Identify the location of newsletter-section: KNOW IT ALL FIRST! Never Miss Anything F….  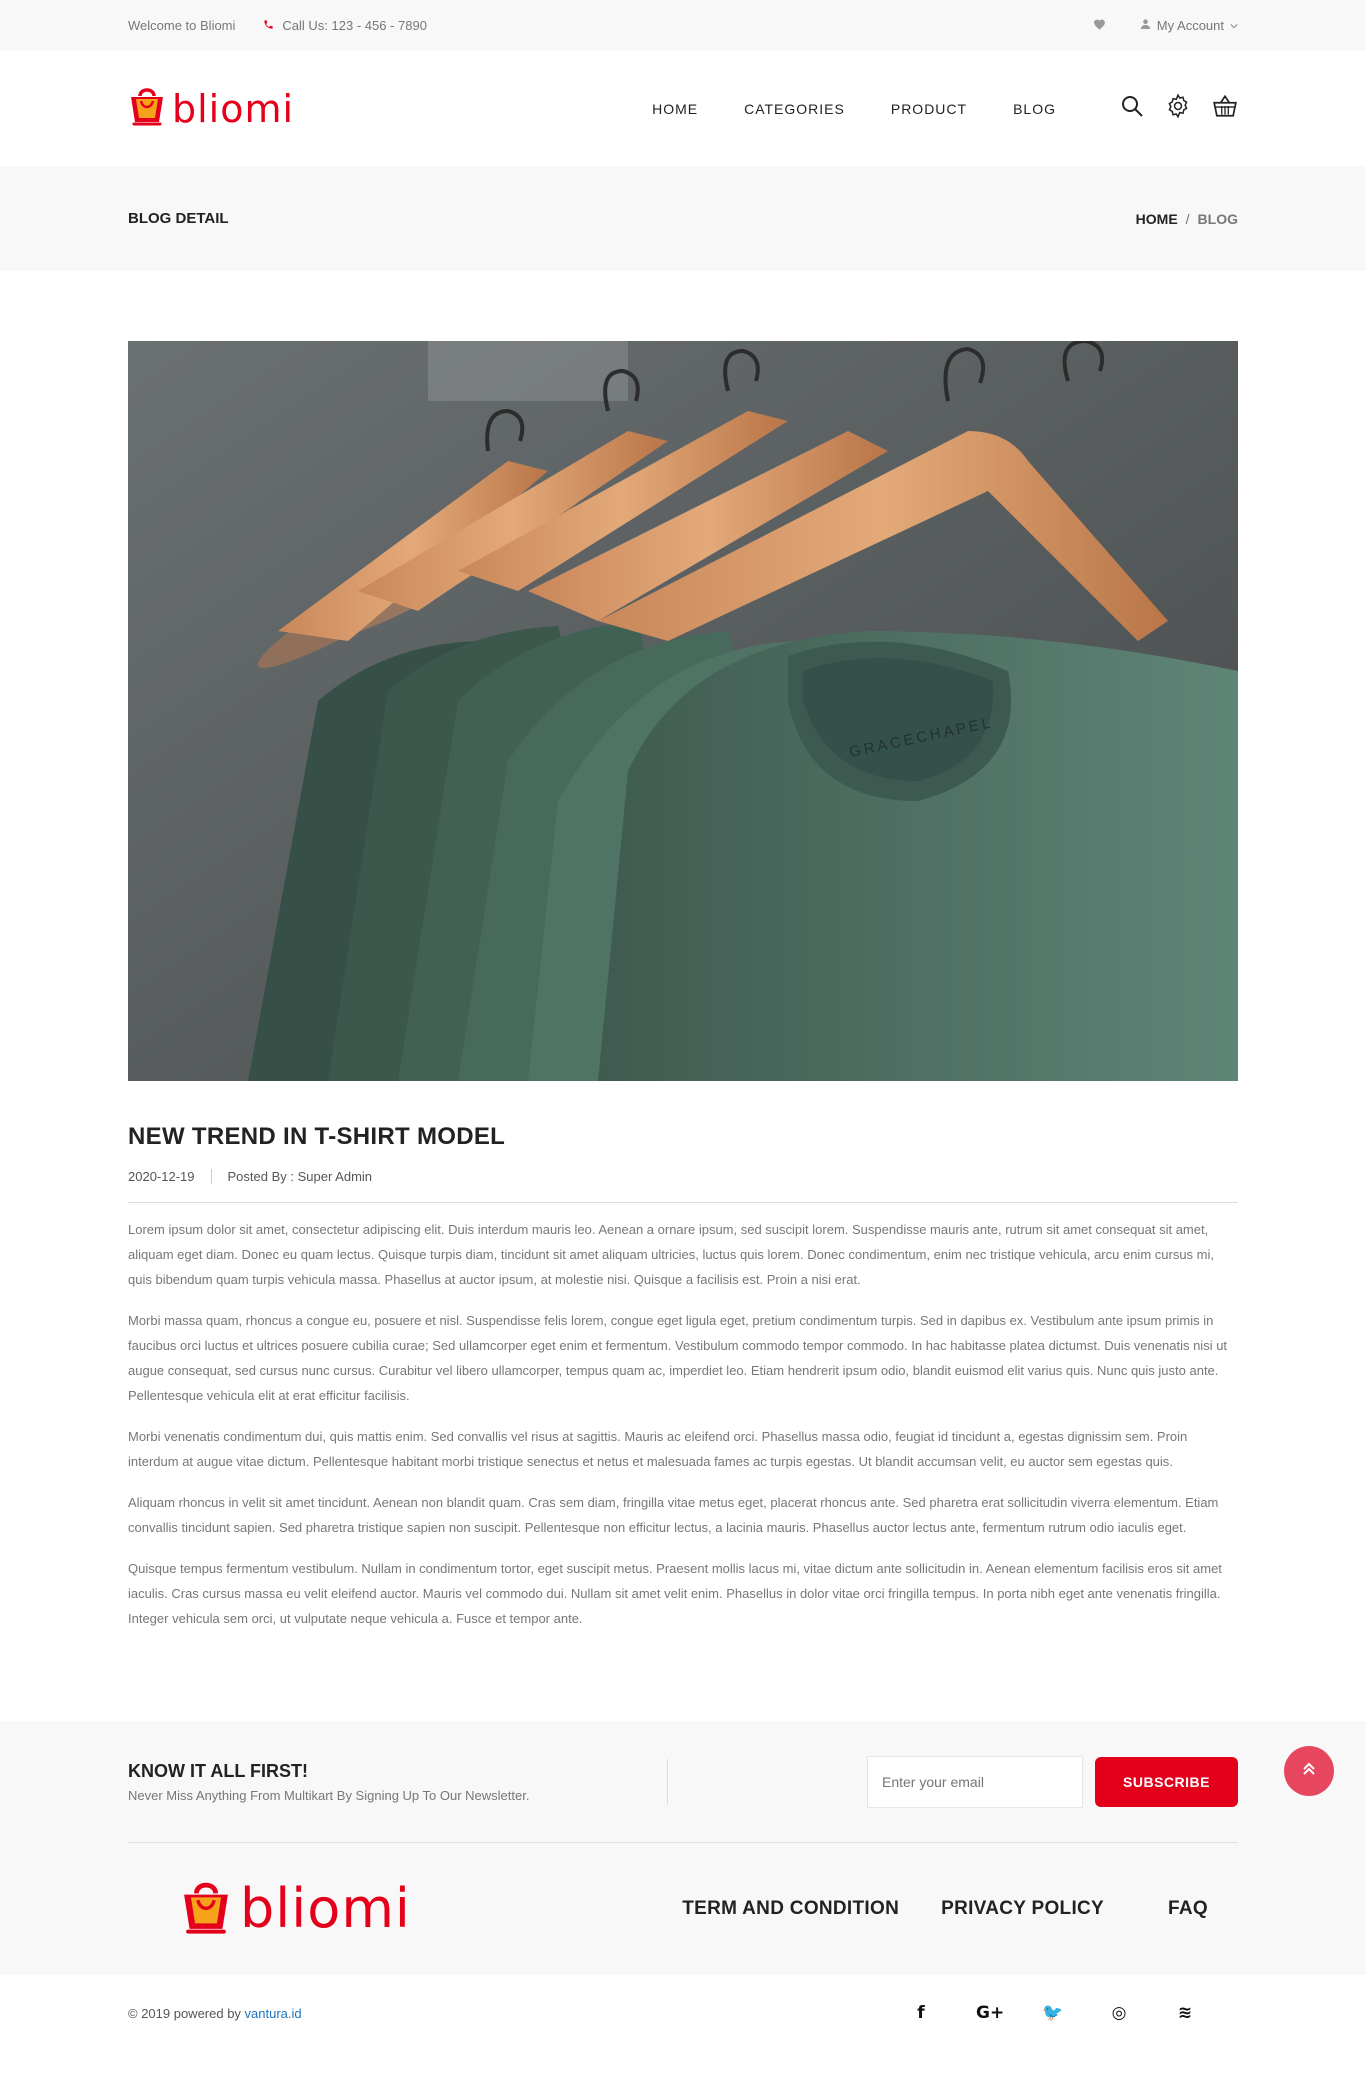
(683, 1782).